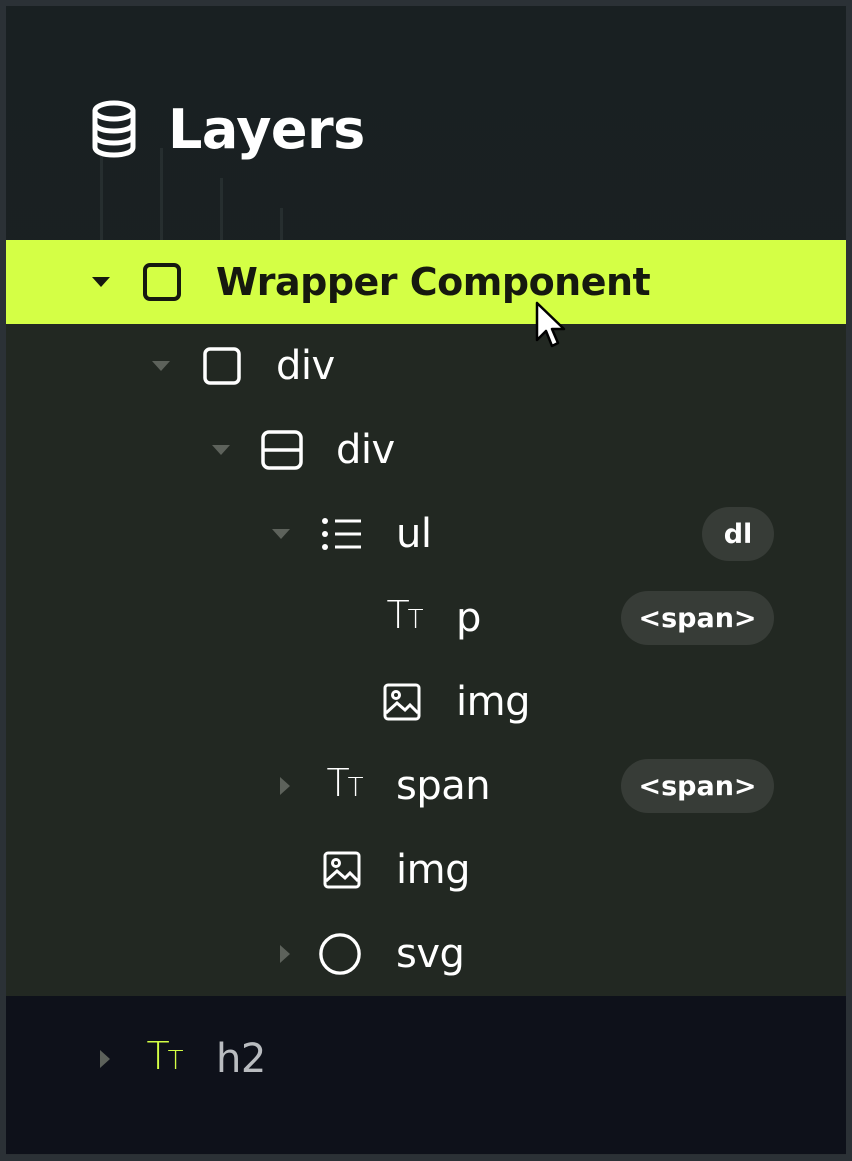 This screenshot has height=1161, width=852. What do you see at coordinates (443, 786) in the screenshot?
I see `tree-row-label: span` at bounding box center [443, 786].